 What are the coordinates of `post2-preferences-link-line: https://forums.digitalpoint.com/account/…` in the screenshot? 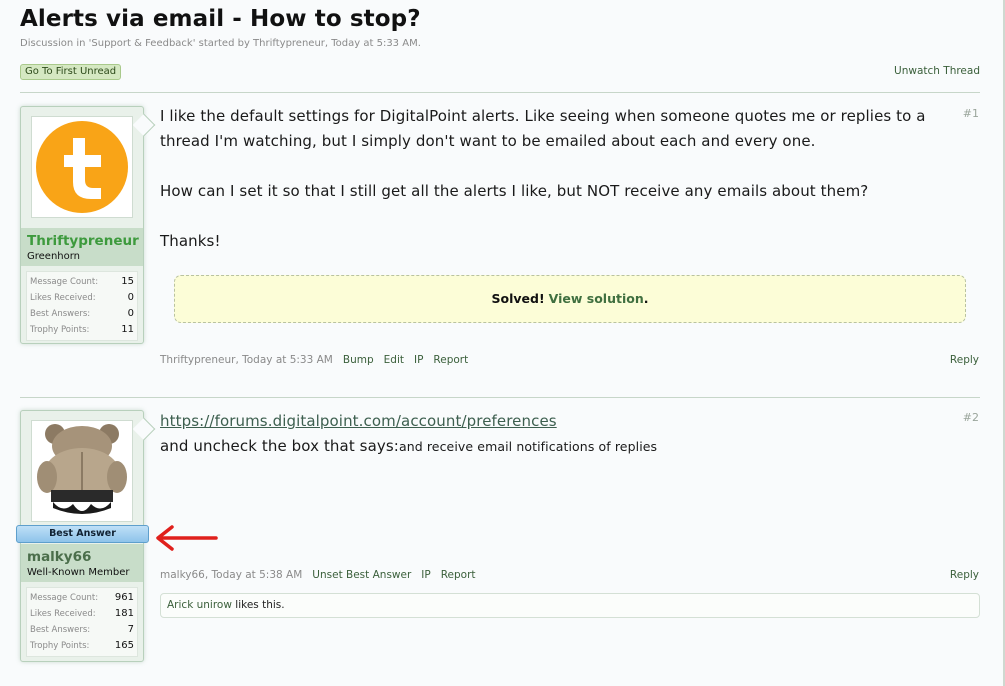 It's located at (358, 421).